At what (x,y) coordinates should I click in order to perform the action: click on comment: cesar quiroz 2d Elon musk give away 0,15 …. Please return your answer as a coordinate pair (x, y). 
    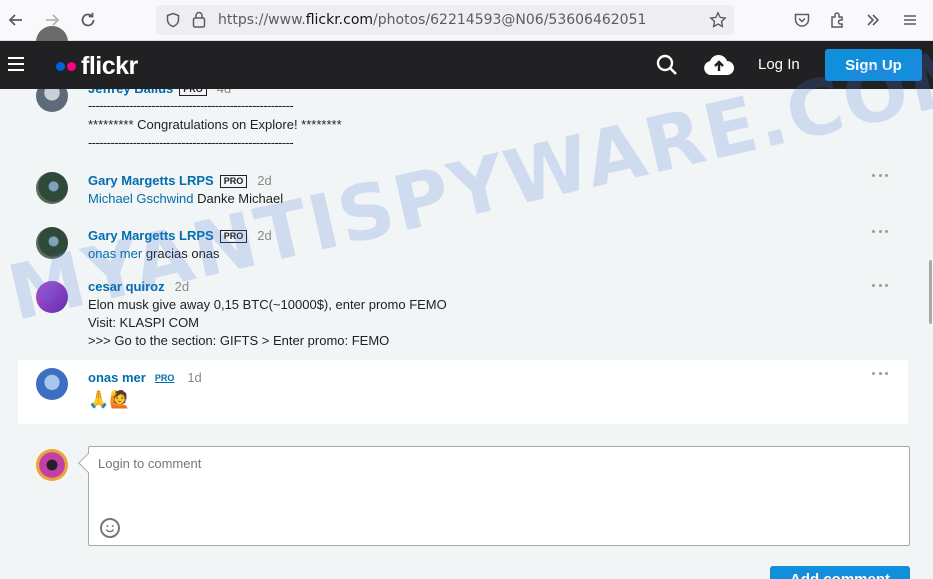
    Looking at the image, I should click on (463, 316).